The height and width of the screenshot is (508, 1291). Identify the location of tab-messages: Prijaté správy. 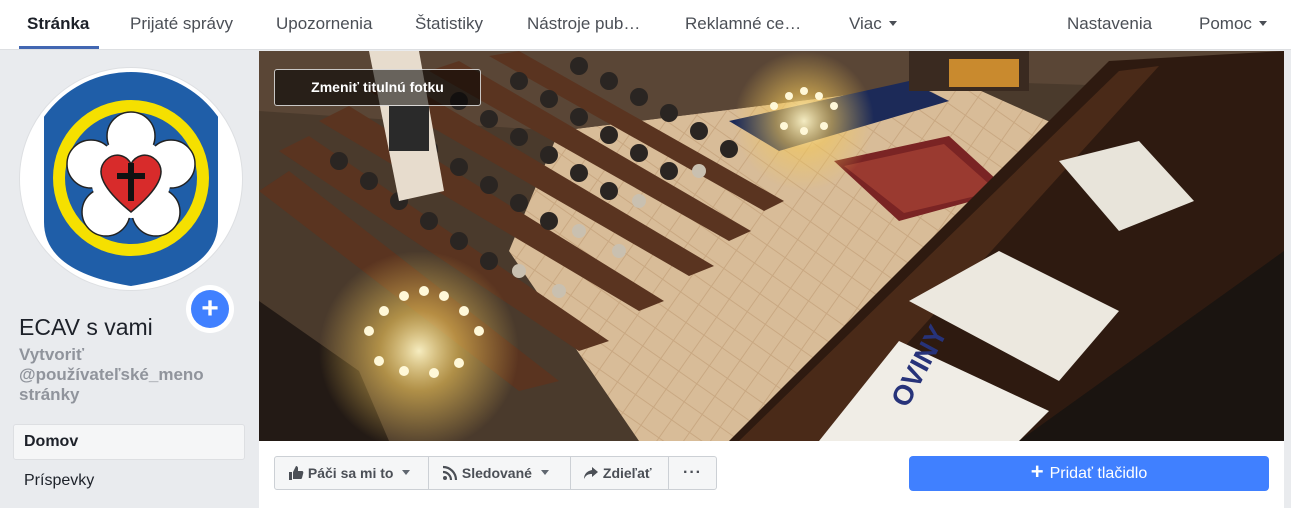
(181, 25).